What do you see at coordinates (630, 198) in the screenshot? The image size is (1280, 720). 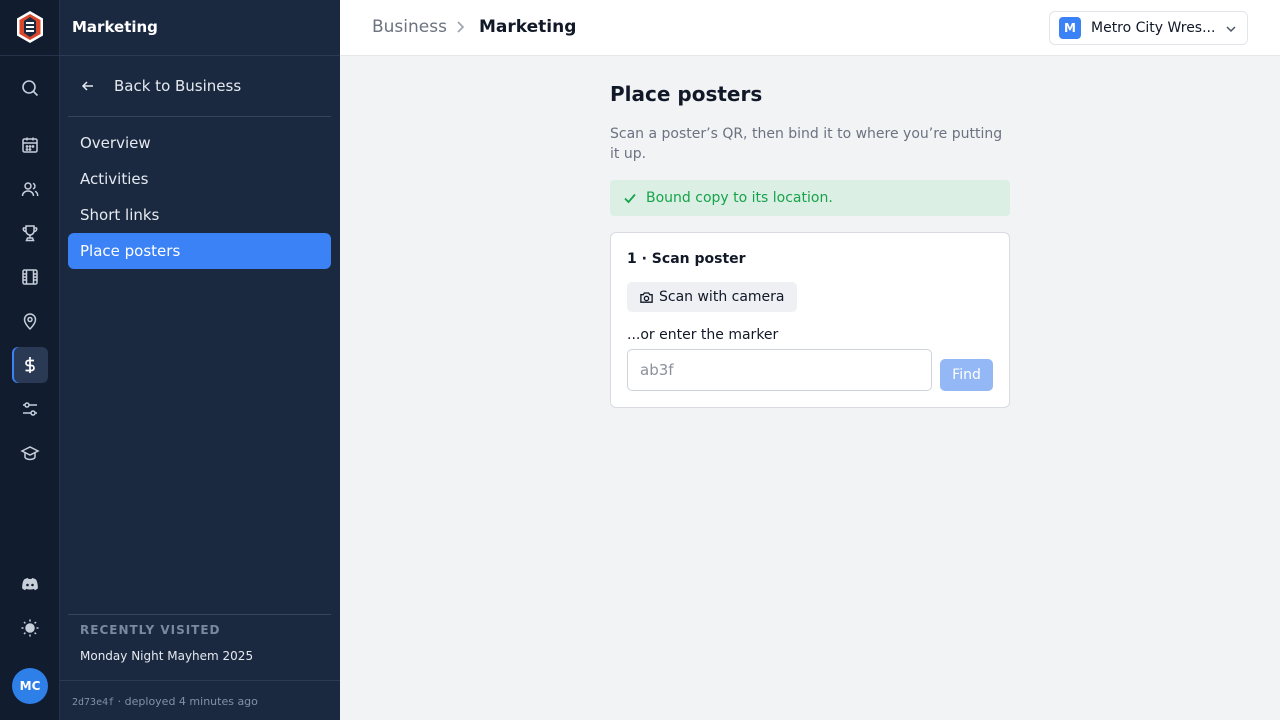 I see `check-icon` at bounding box center [630, 198].